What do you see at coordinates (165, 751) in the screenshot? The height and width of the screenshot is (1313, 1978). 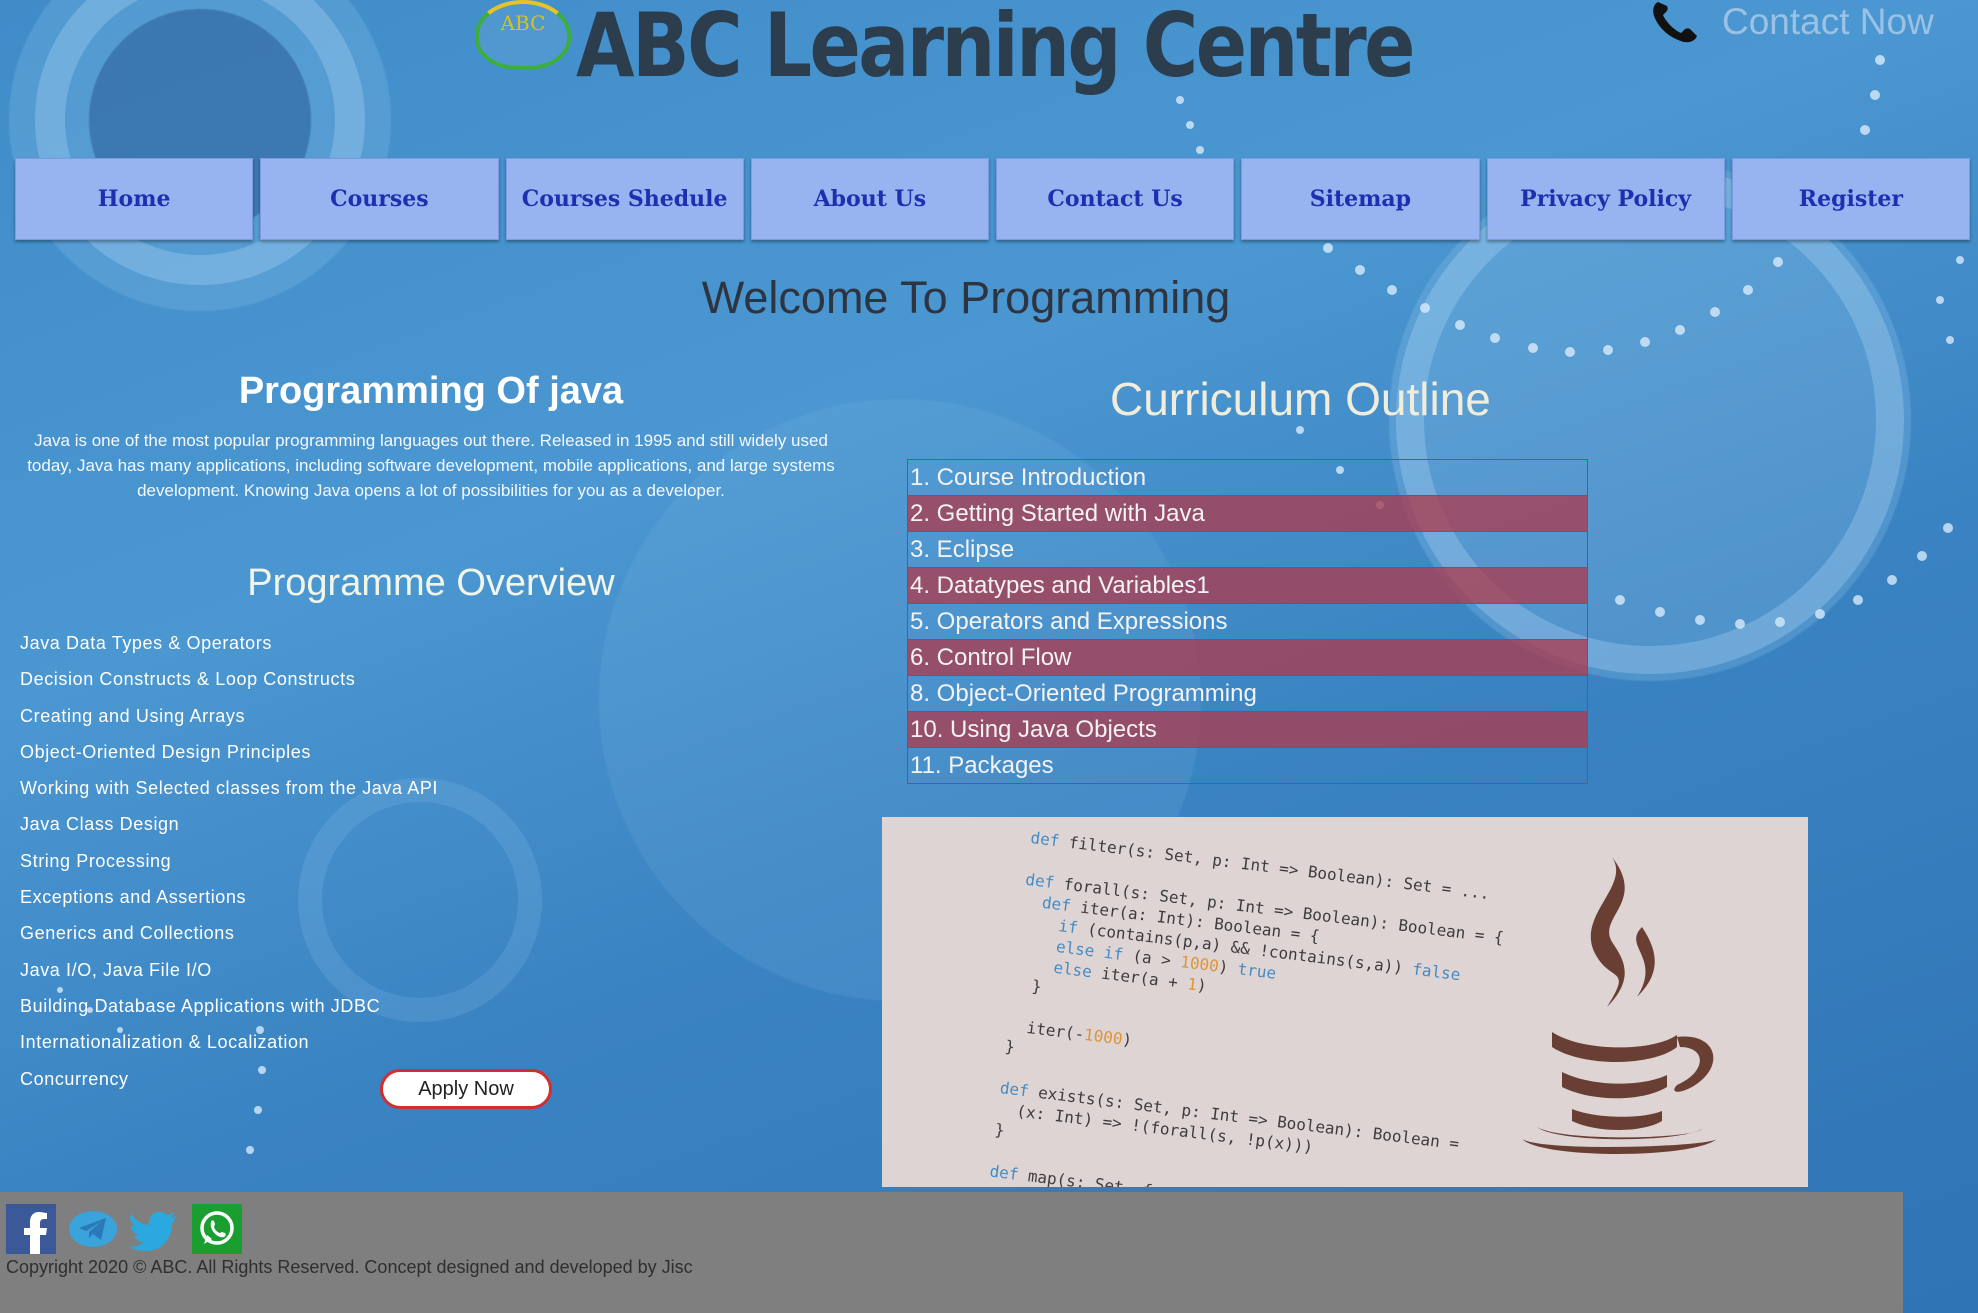 I see `overview-item: Object-Oriented Design Principles` at bounding box center [165, 751].